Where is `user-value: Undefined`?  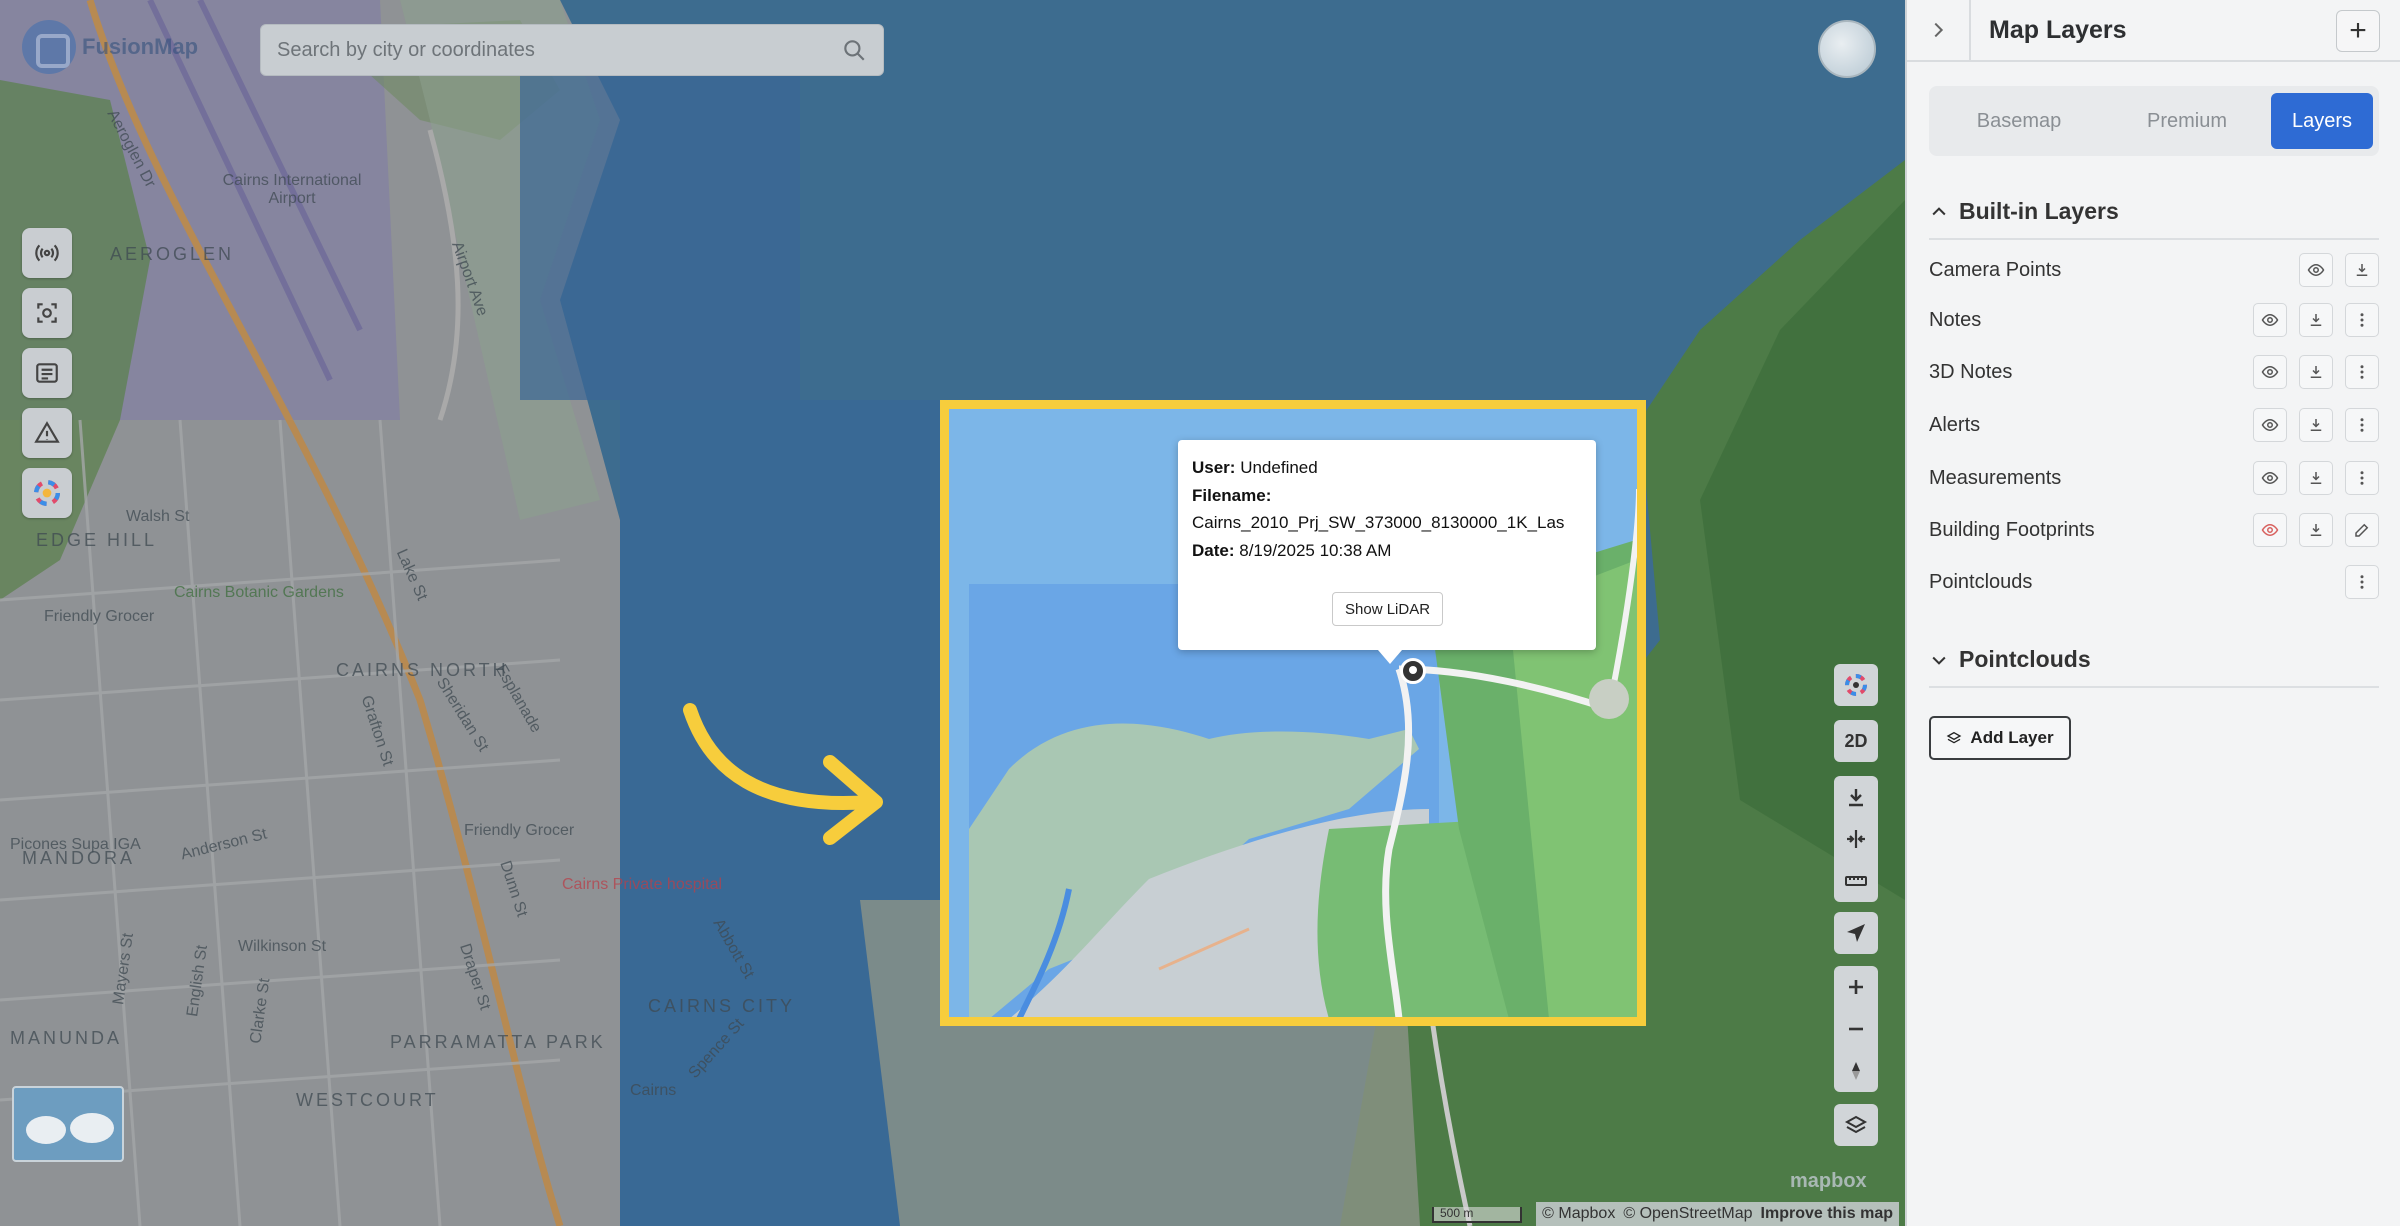 user-value: Undefined is located at coordinates (1279, 467).